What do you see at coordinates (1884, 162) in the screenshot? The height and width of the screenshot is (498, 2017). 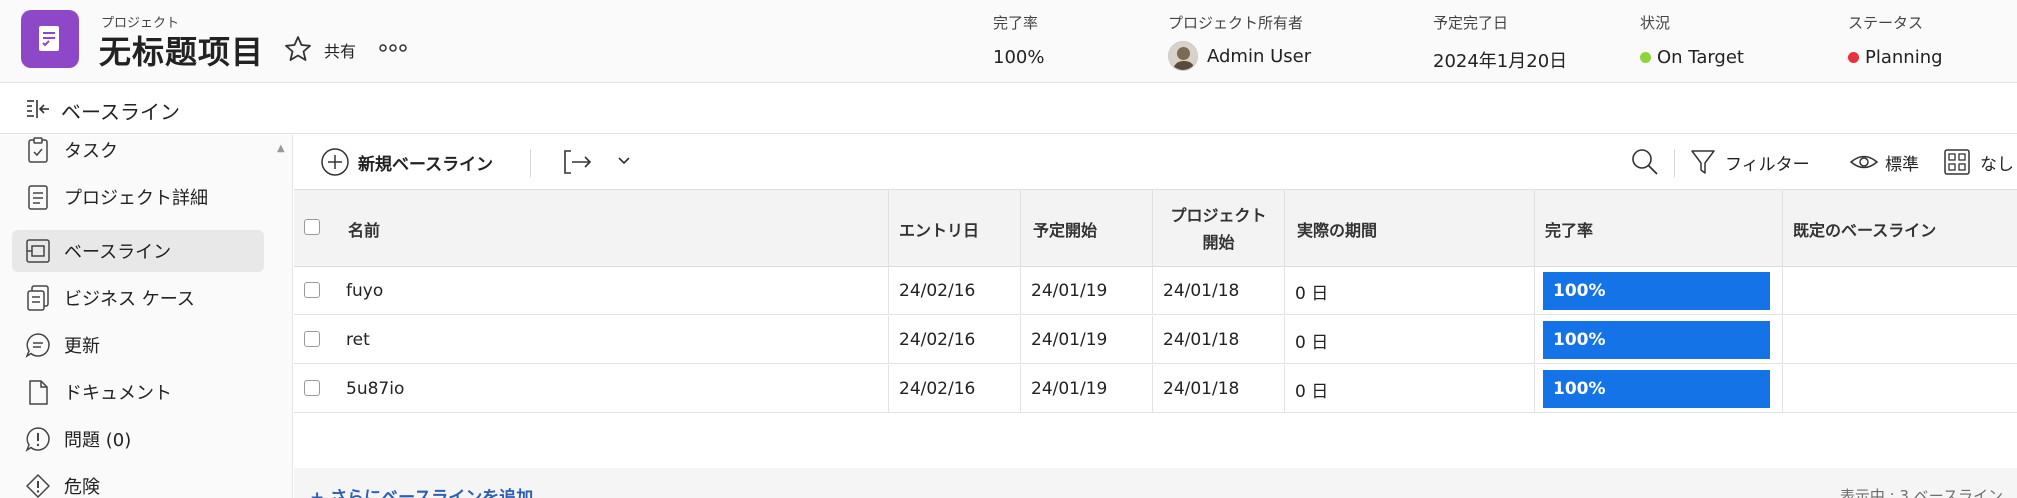 I see `view-button: 標準` at bounding box center [1884, 162].